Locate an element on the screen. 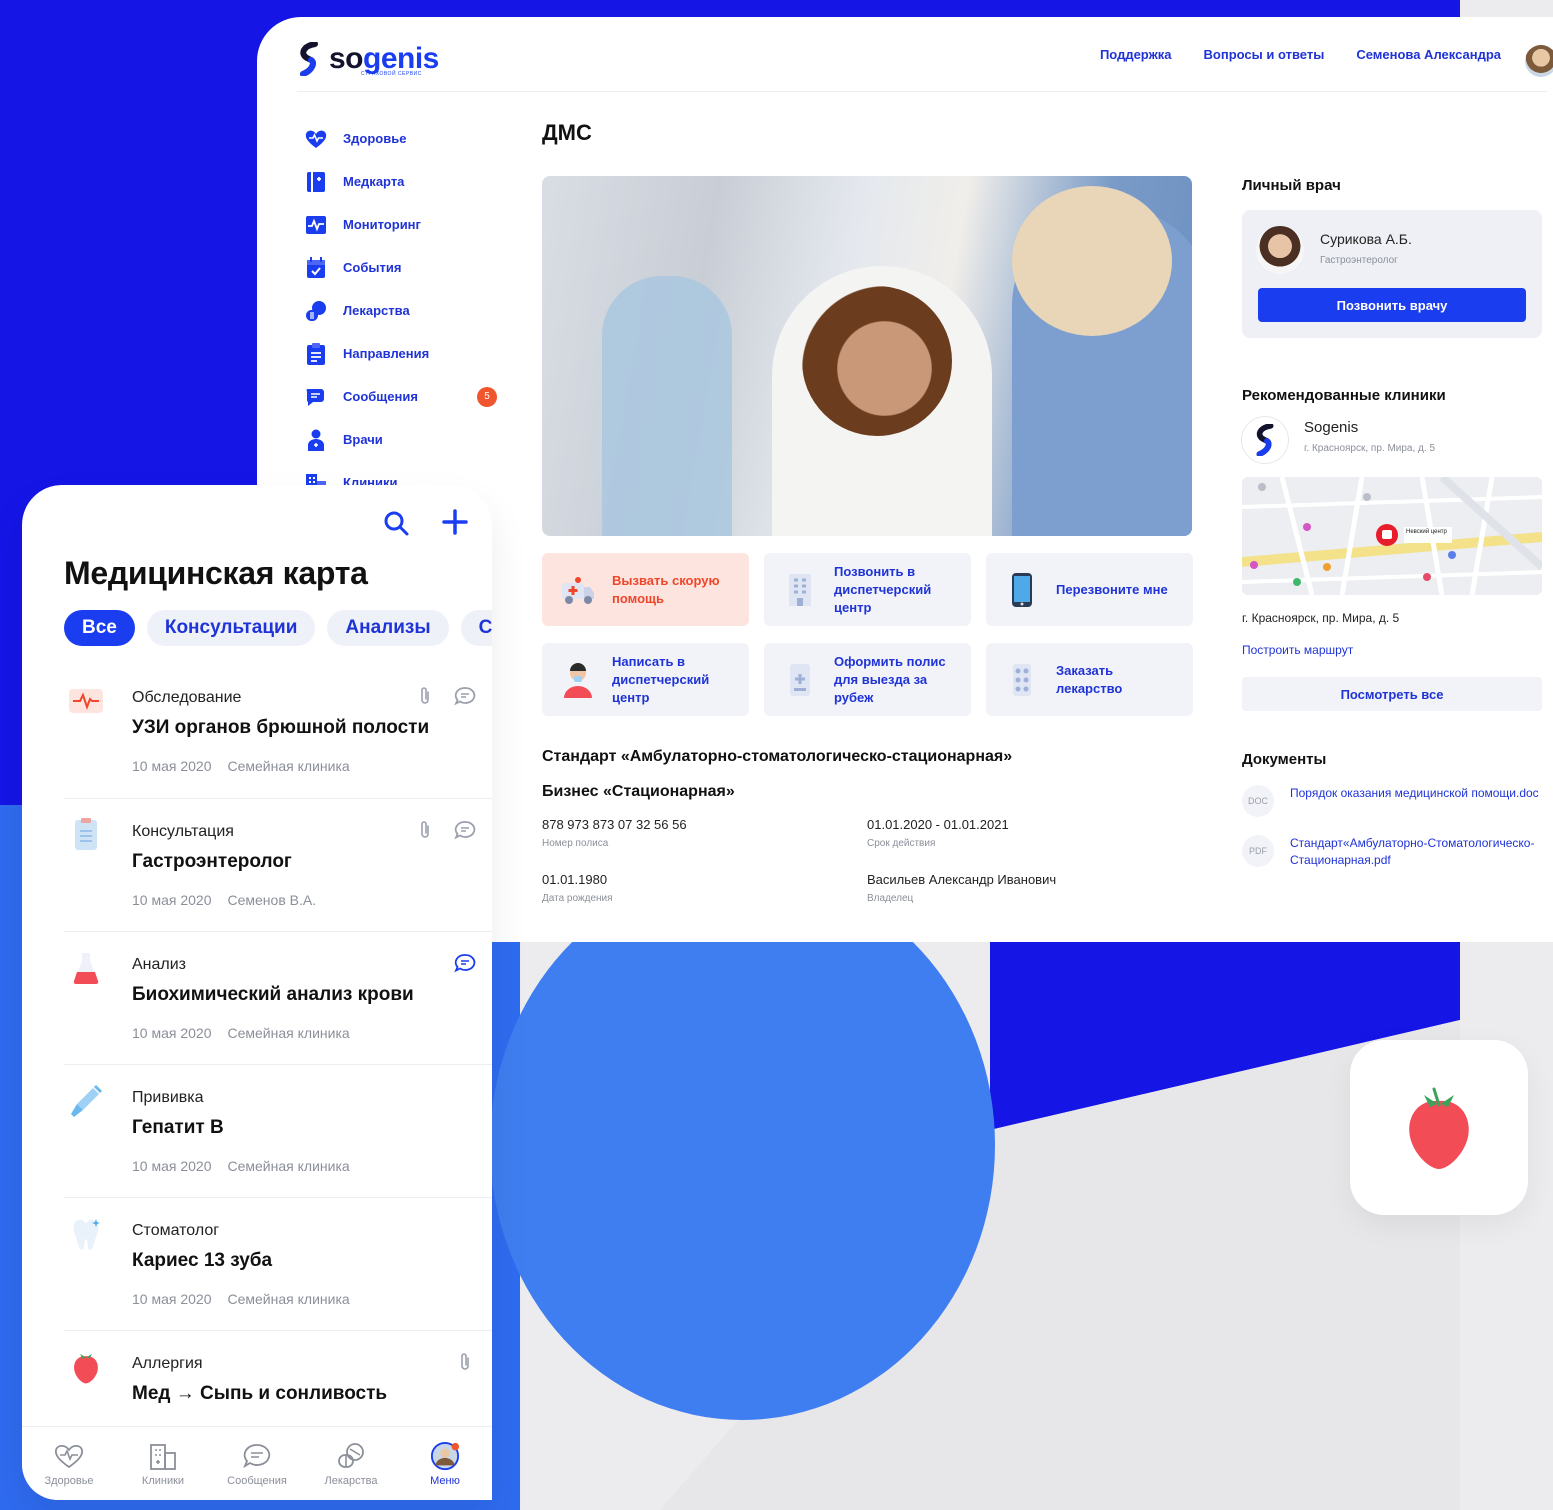  map-pin-label: Невский центр is located at coordinates (1426, 532).